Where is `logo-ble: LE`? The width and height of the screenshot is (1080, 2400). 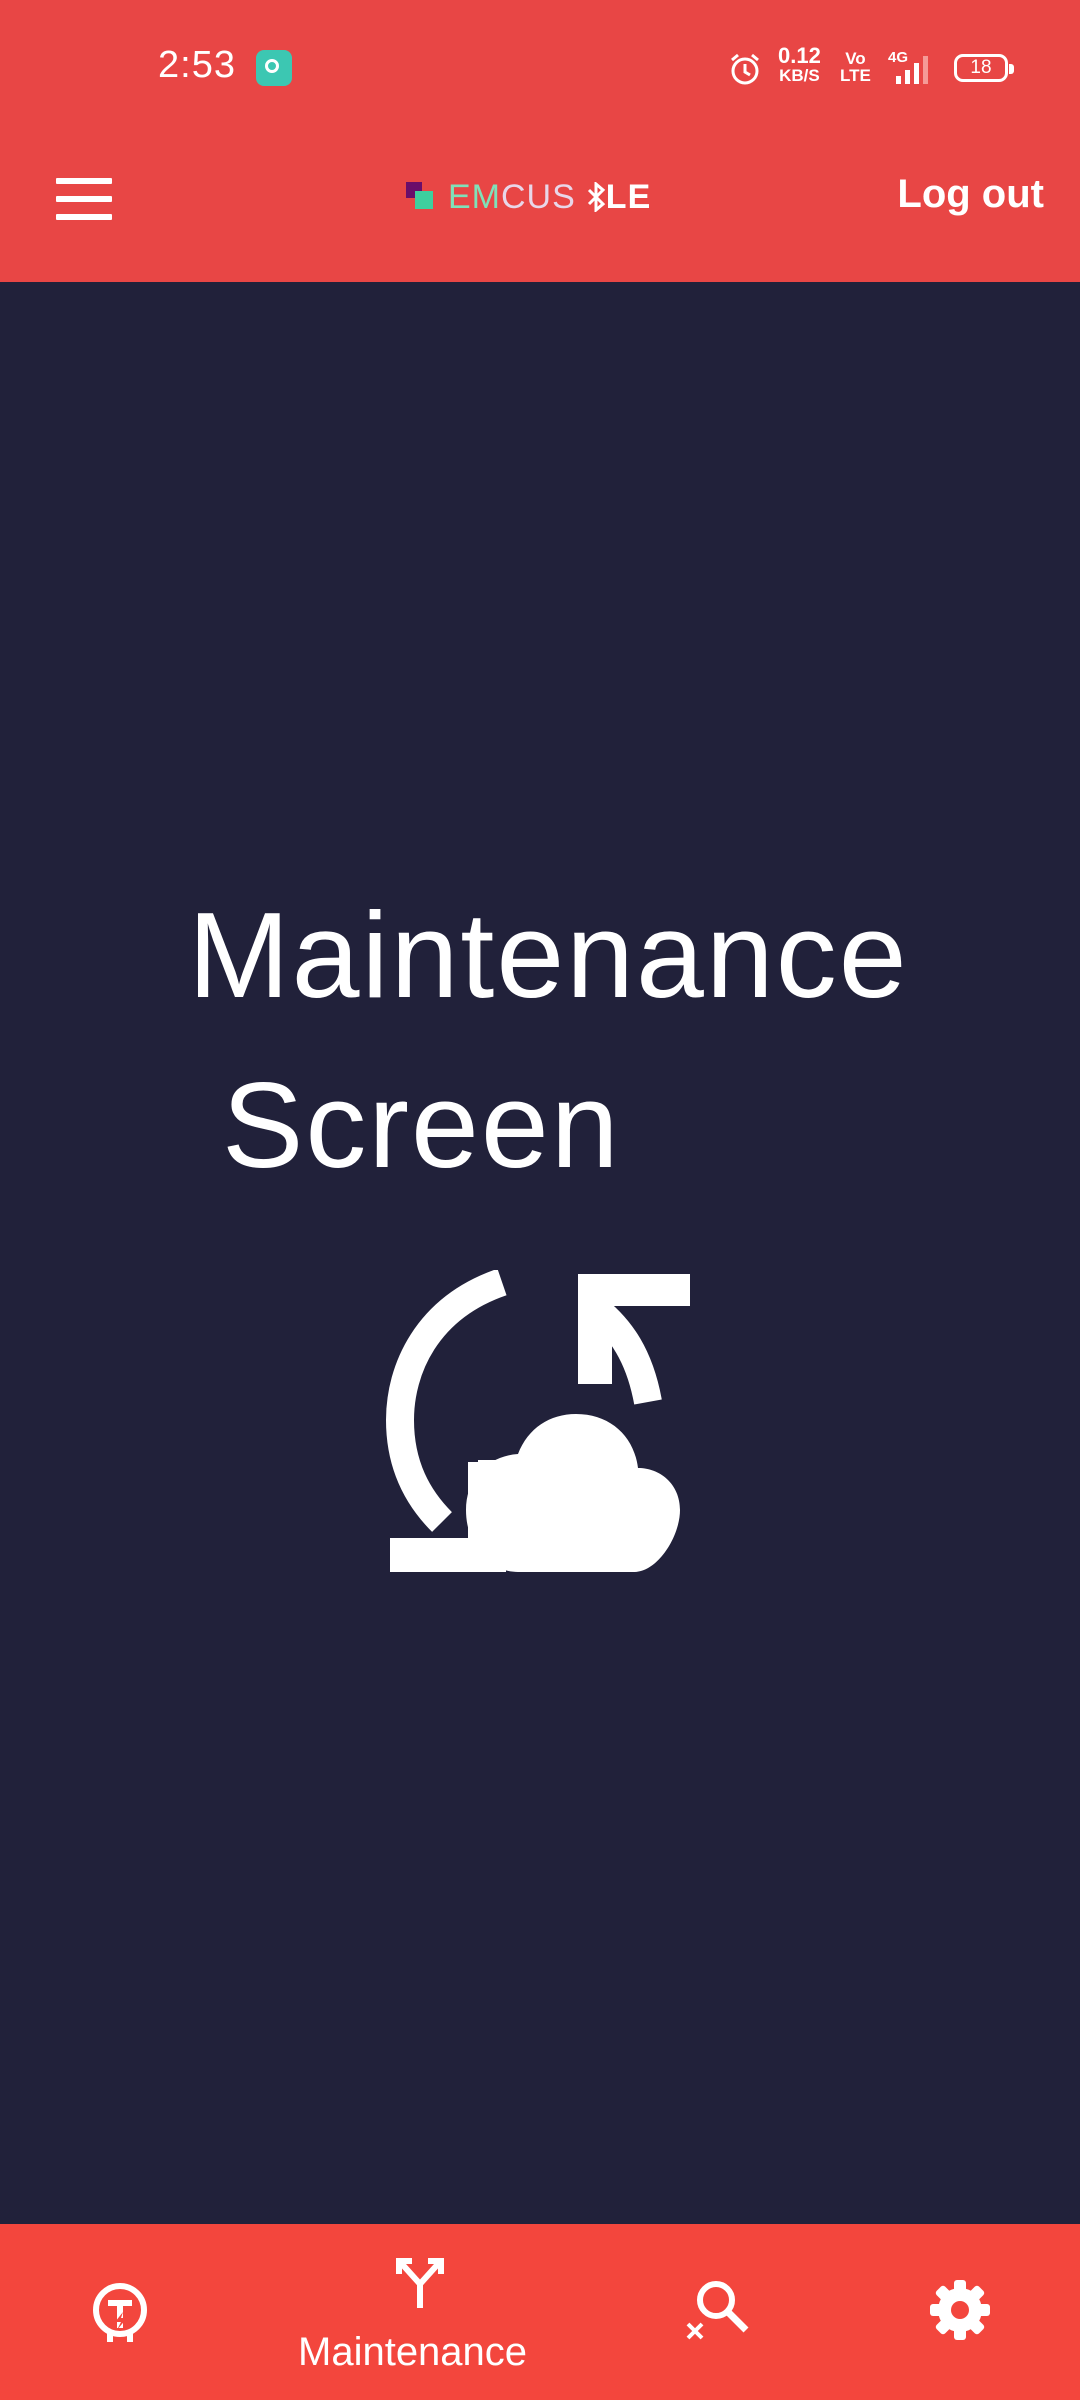 logo-ble: LE is located at coordinates (618, 197).